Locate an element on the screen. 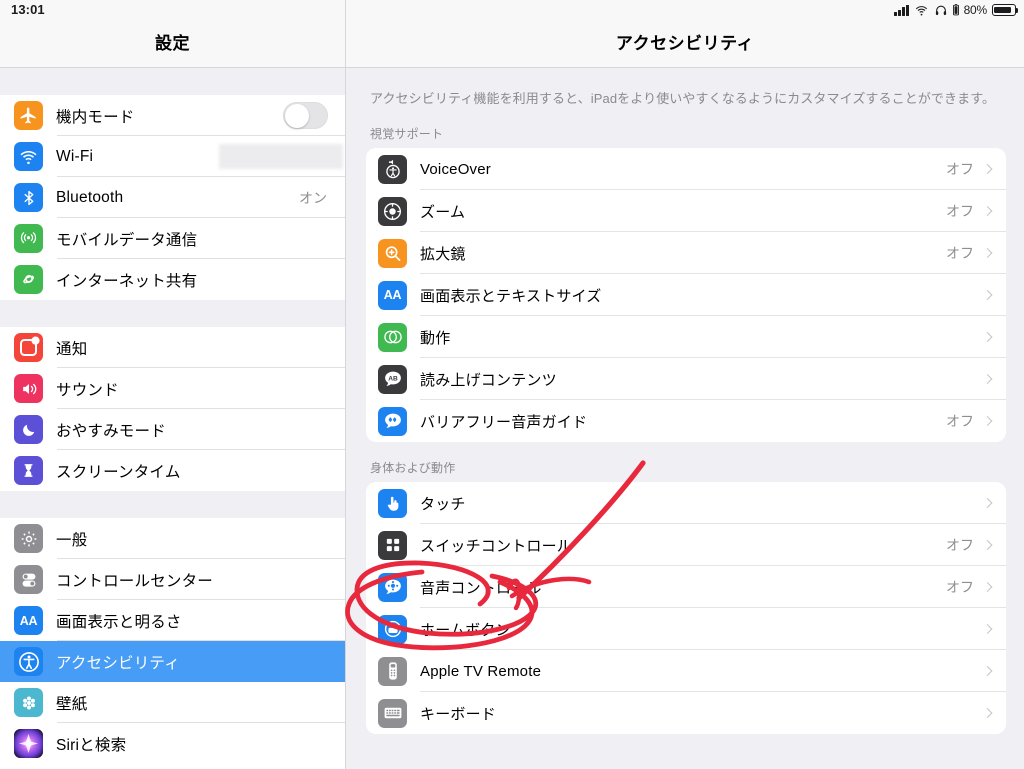  sidebar-item-label: 画面表示と明るさ is located at coordinates (119, 622).